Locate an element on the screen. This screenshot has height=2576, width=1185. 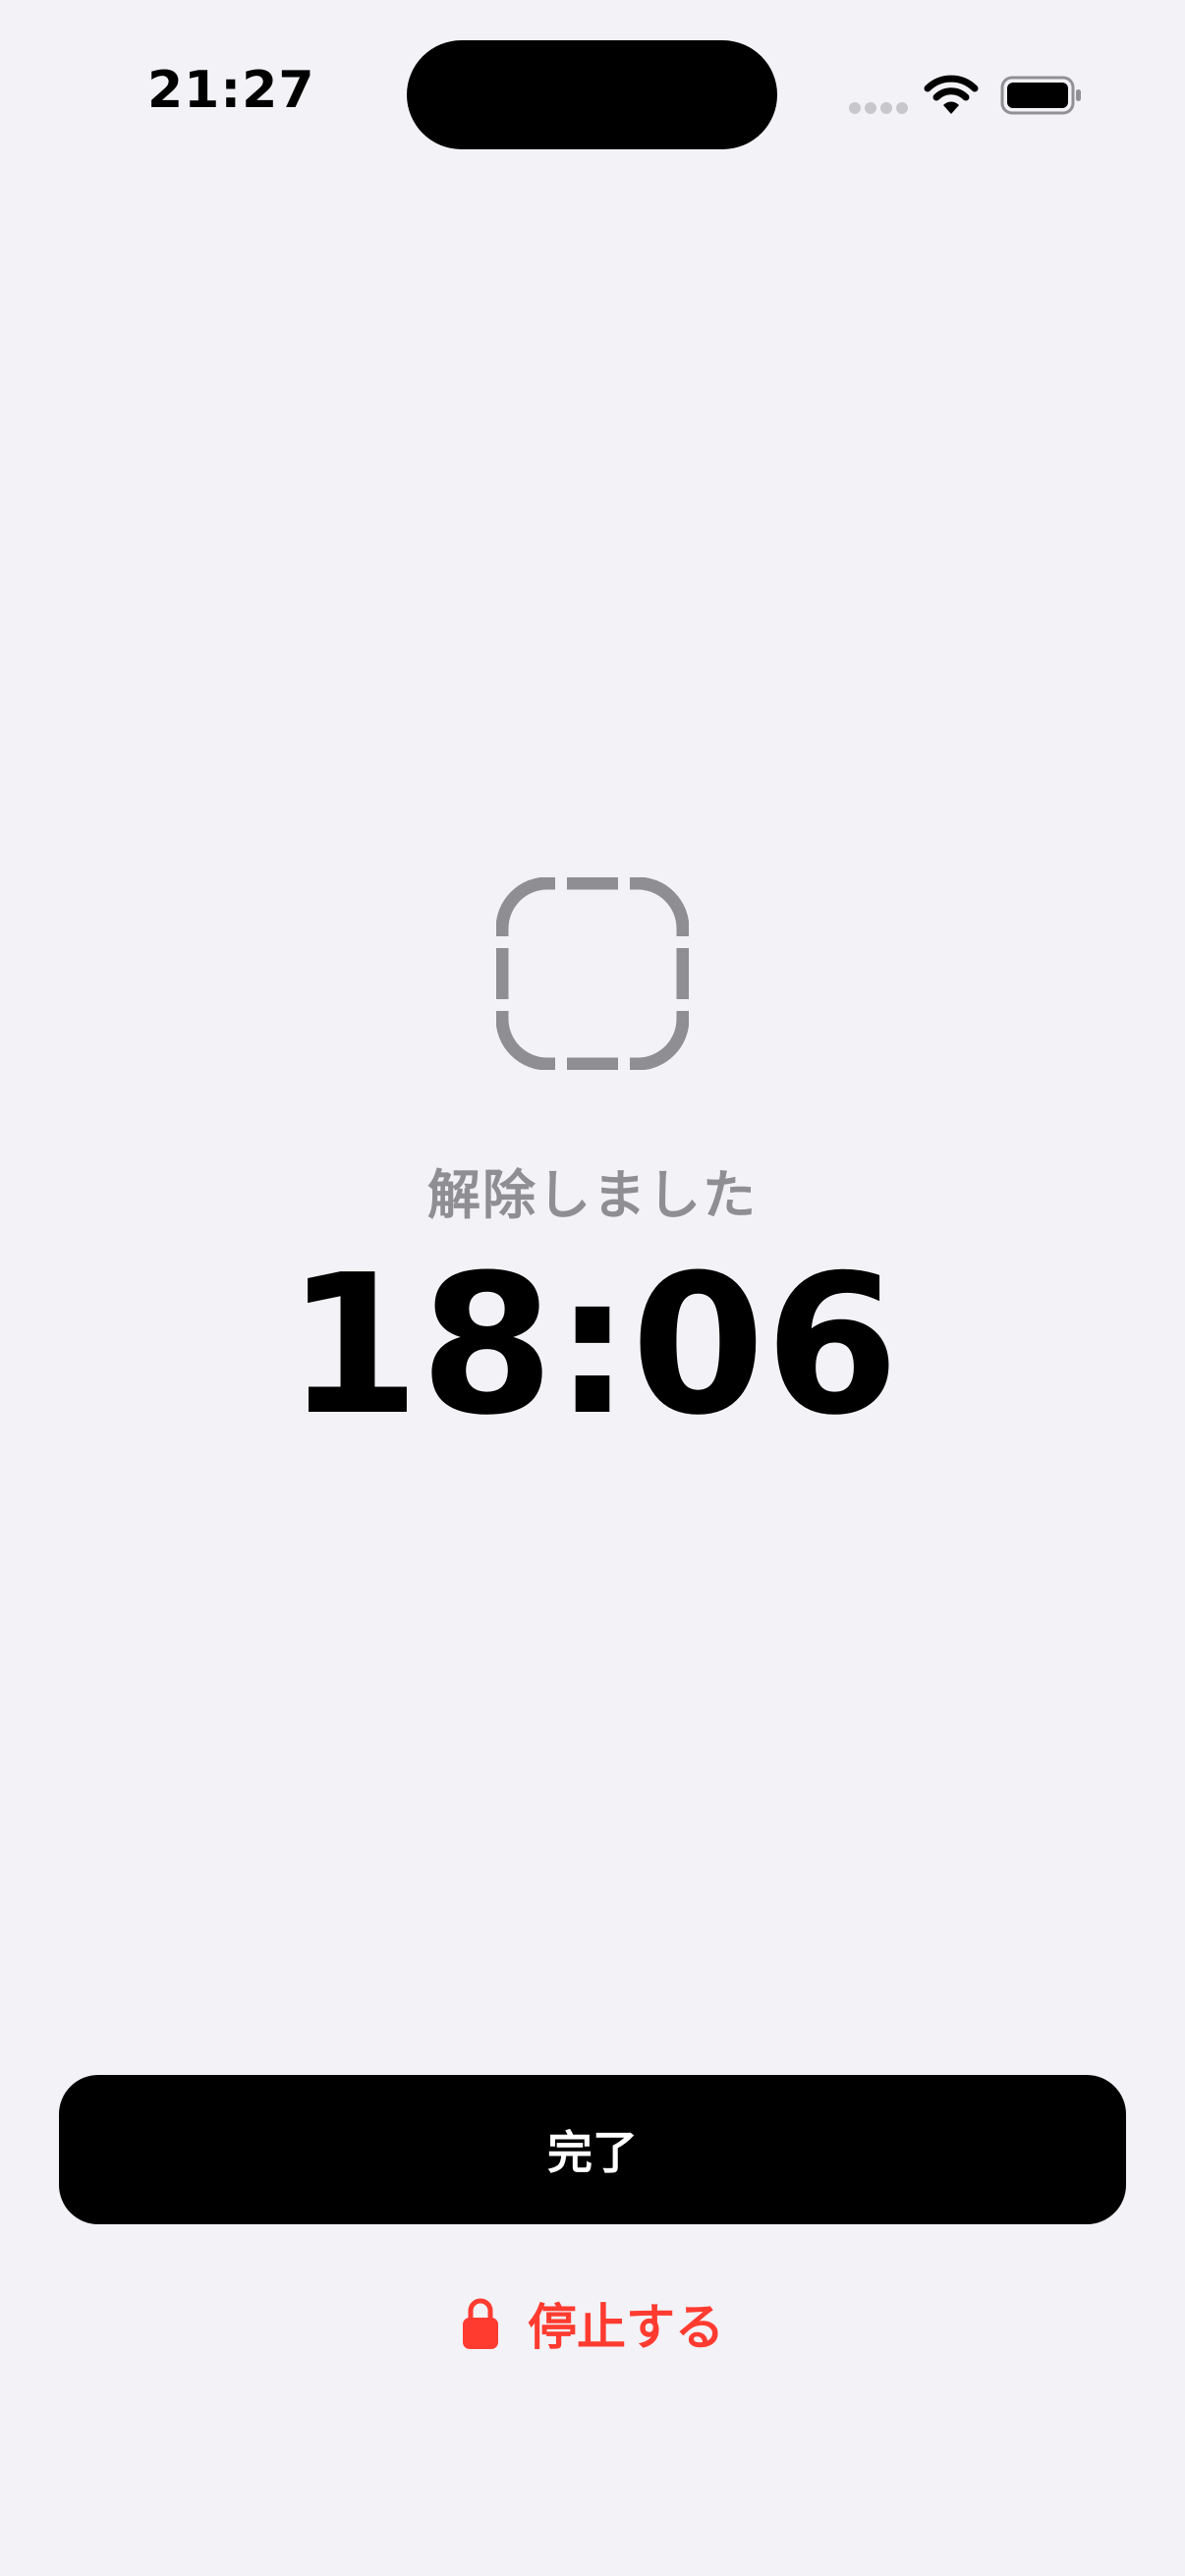
stop-button: 停止する is located at coordinates (592, 2323).